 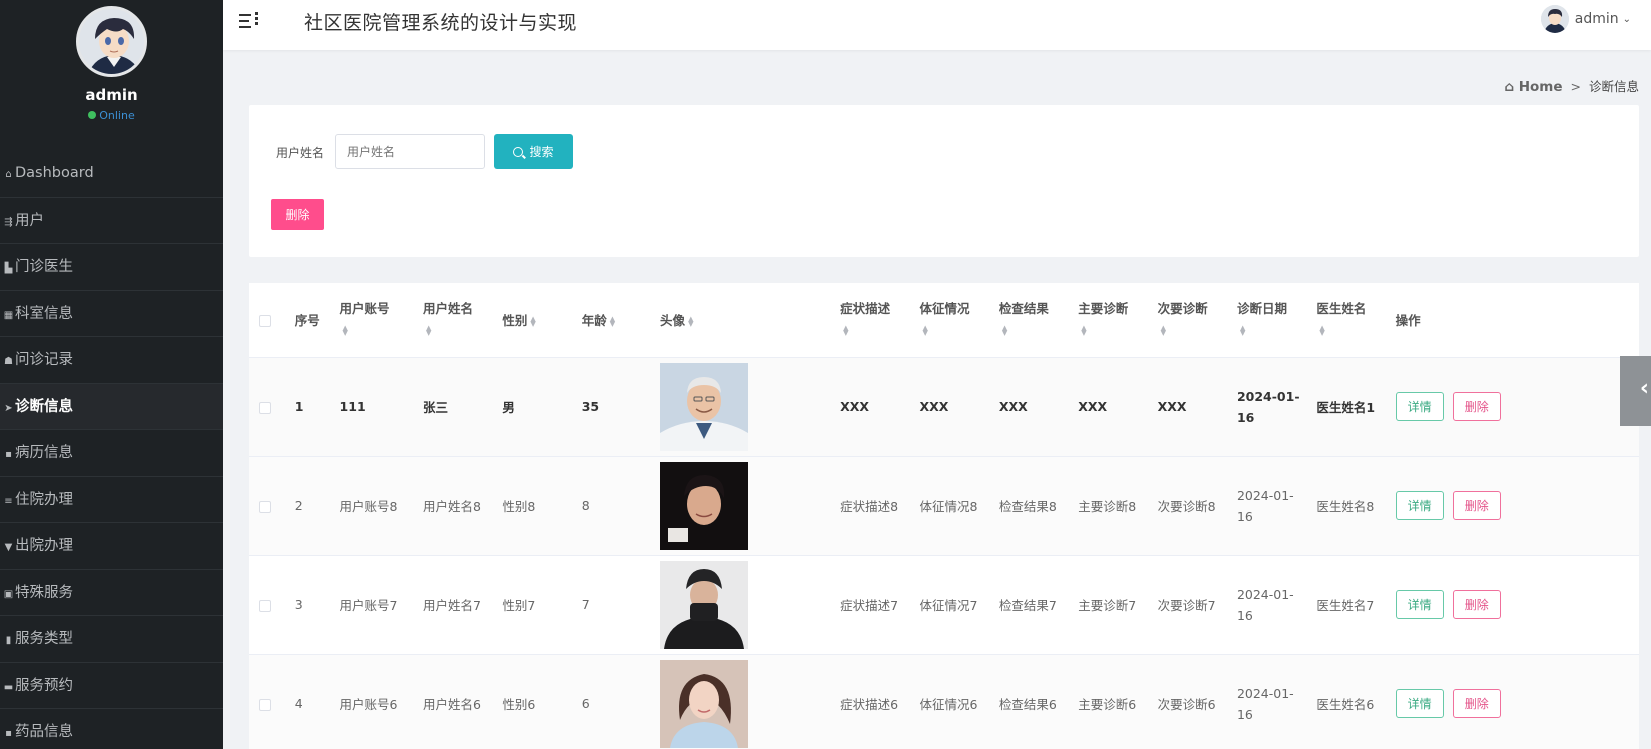 I want to click on col-header: 体征情况 ▲ ▼, so click(x=959, y=320).